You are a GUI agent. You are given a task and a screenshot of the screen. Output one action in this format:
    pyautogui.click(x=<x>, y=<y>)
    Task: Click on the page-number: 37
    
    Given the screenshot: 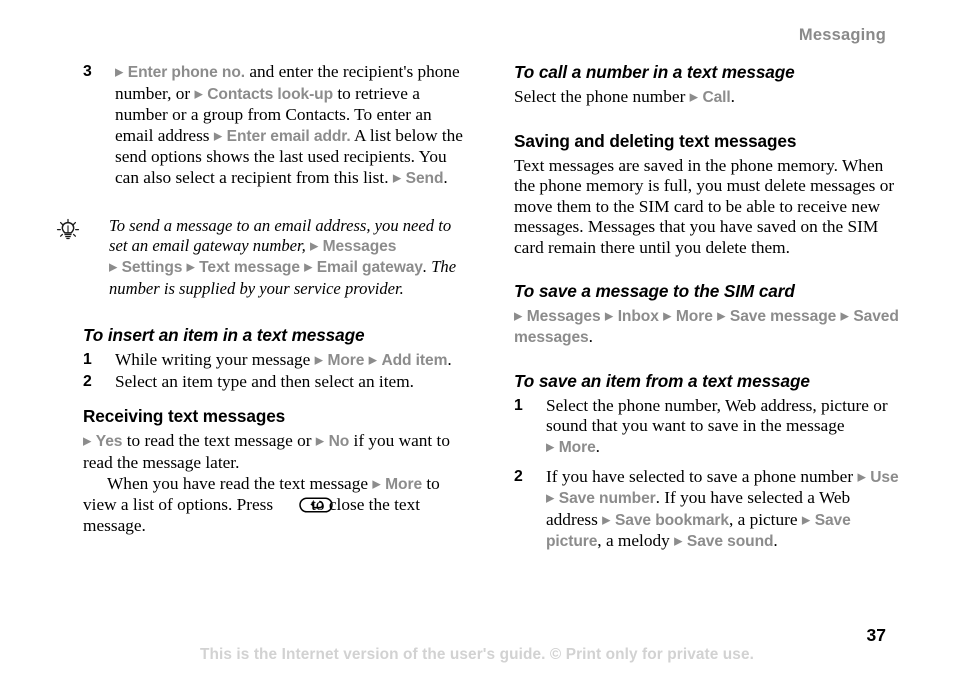 What is the action you would take?
    pyautogui.click(x=876, y=635)
    